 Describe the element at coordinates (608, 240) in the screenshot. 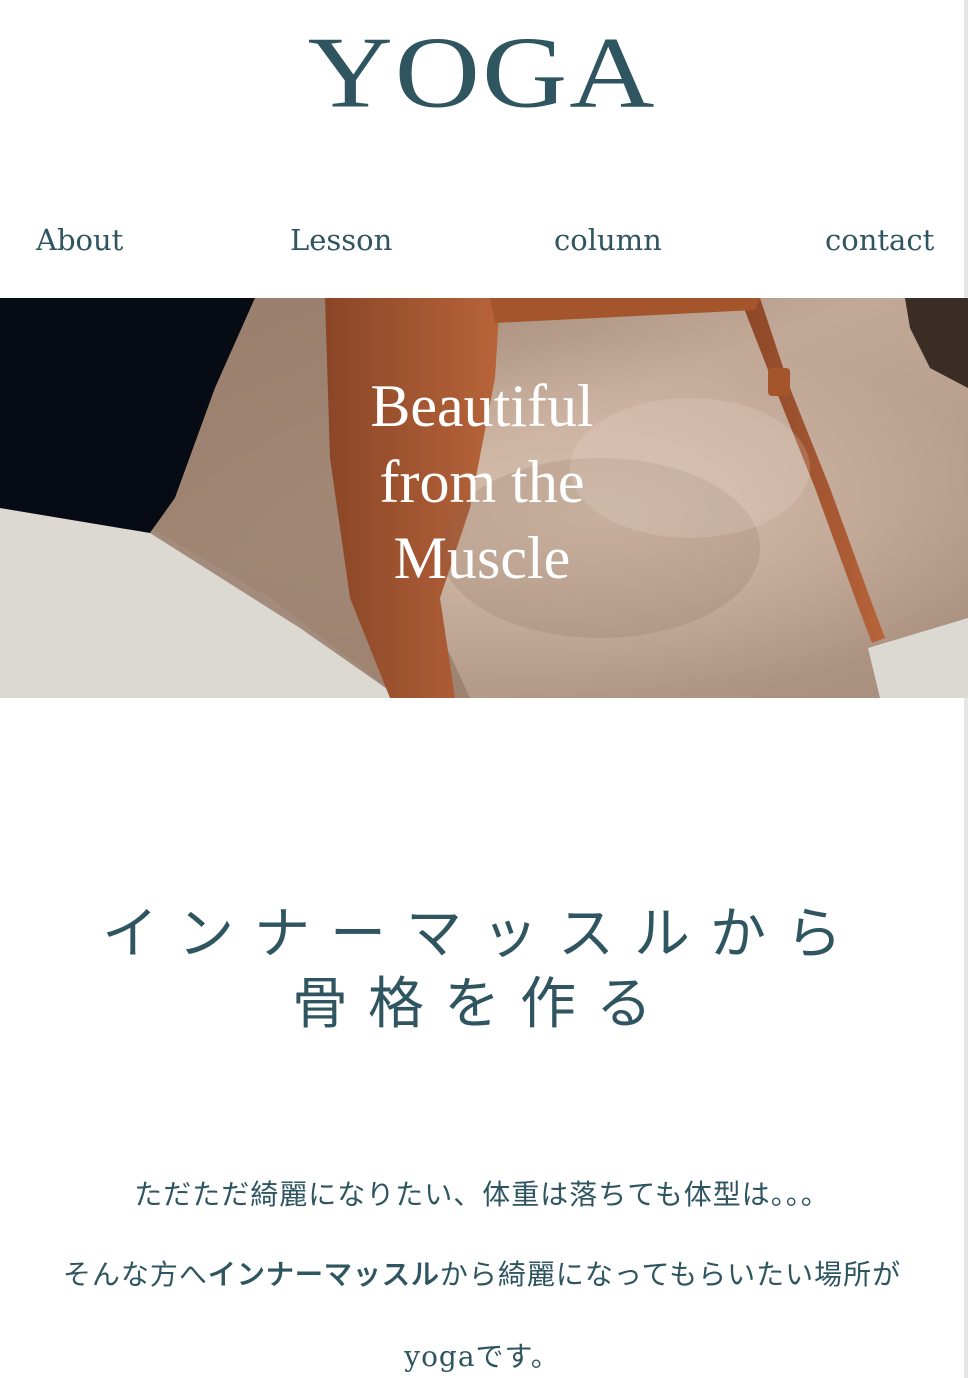

I see `nav-item-column: column` at that location.